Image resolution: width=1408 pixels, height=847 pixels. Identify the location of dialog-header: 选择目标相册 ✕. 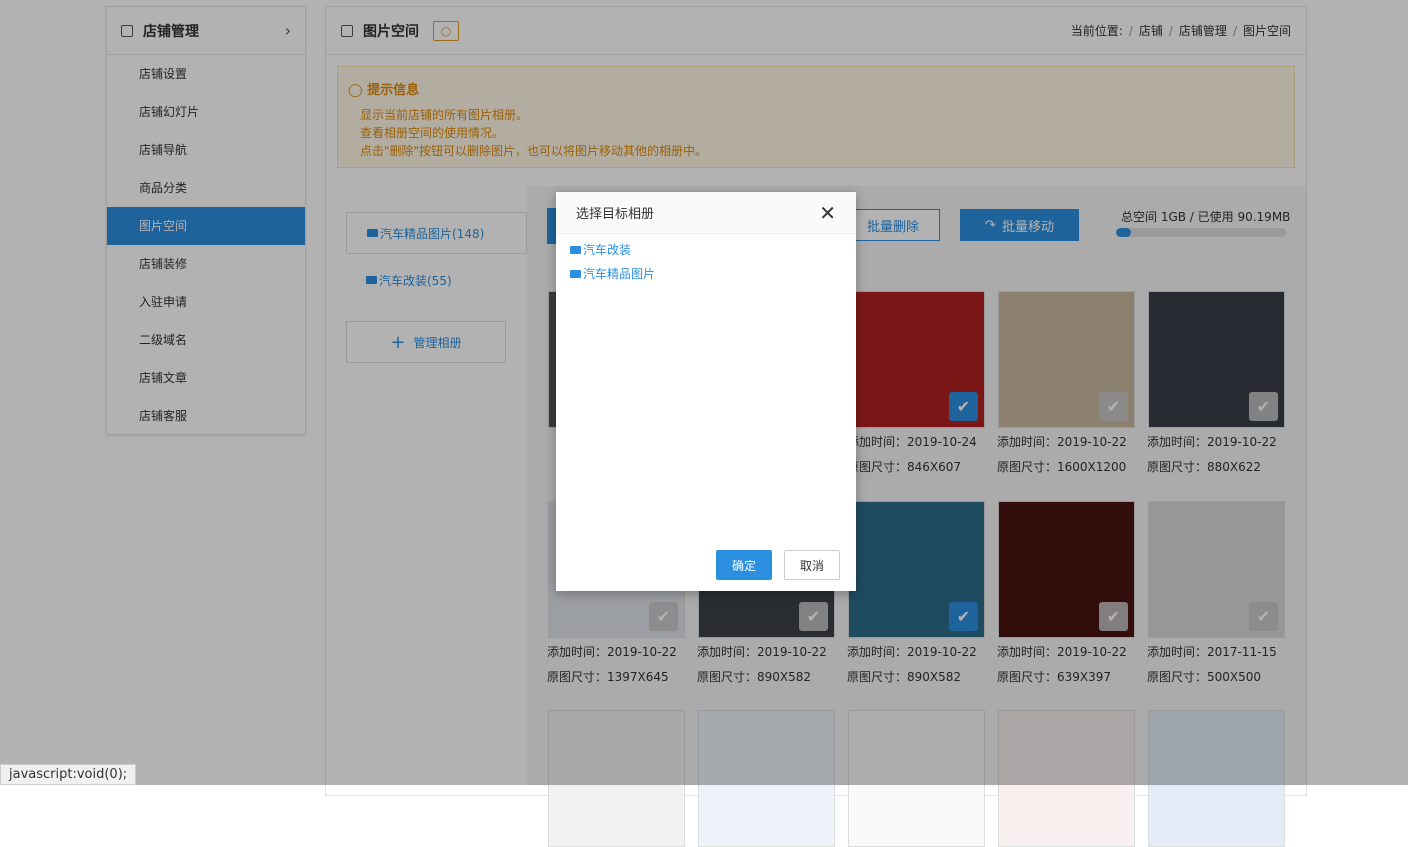
(706, 213).